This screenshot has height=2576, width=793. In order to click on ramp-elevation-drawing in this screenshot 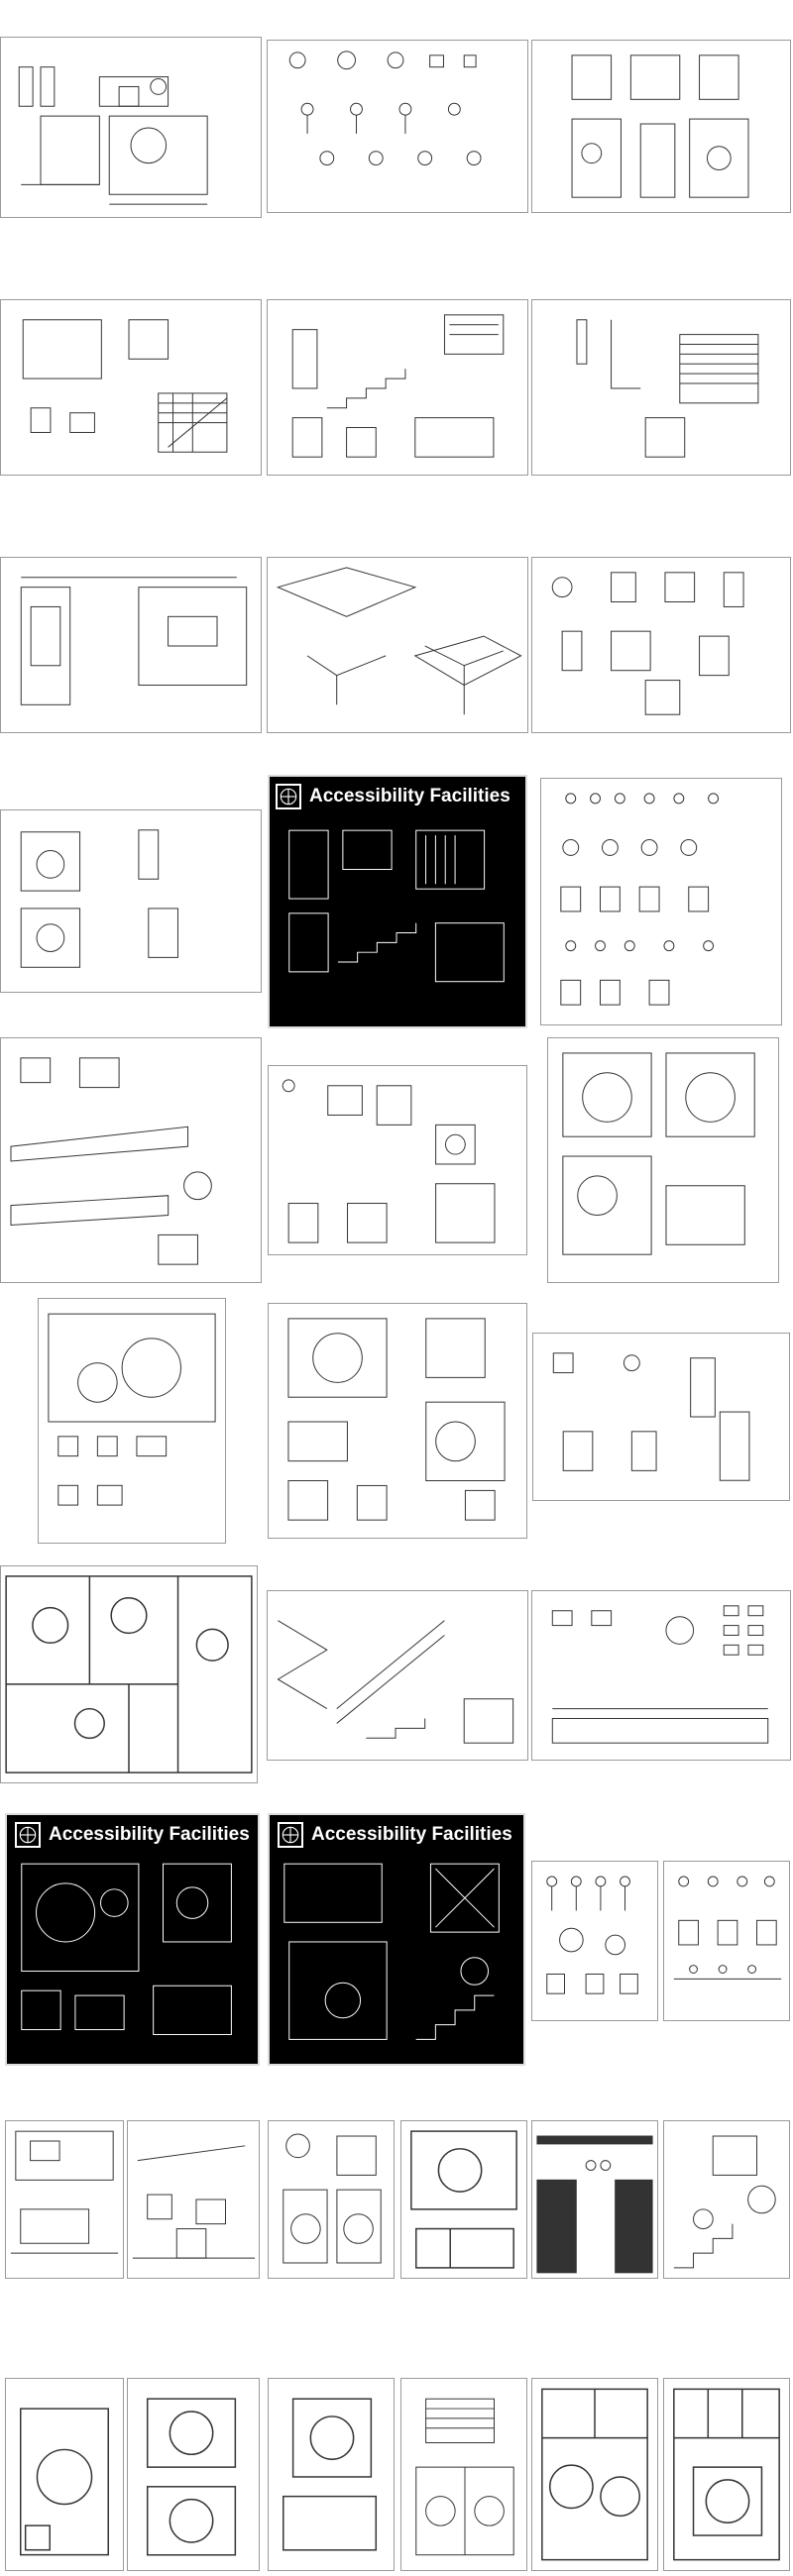, I will do `click(194, 2202)`.